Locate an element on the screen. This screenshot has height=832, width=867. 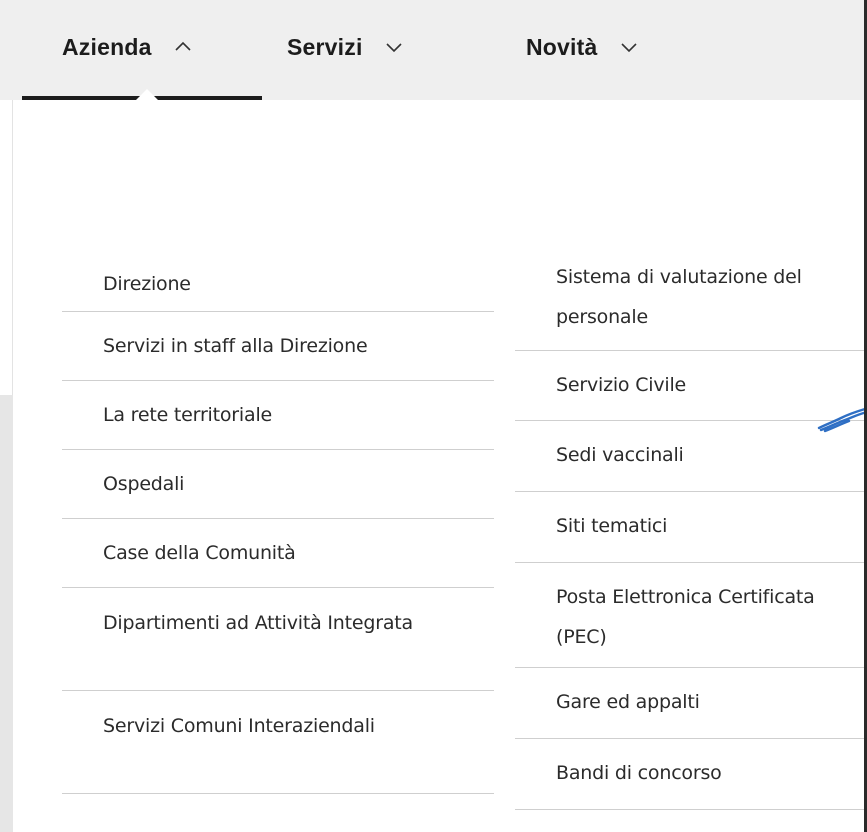
menu-item-ospedali: Ospedali is located at coordinates (278, 484).